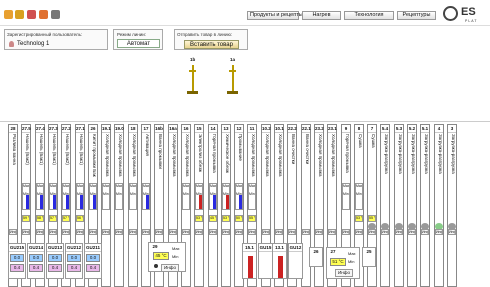  I want to click on gu-module: GU215 0.0 0.4, so click(17, 261).